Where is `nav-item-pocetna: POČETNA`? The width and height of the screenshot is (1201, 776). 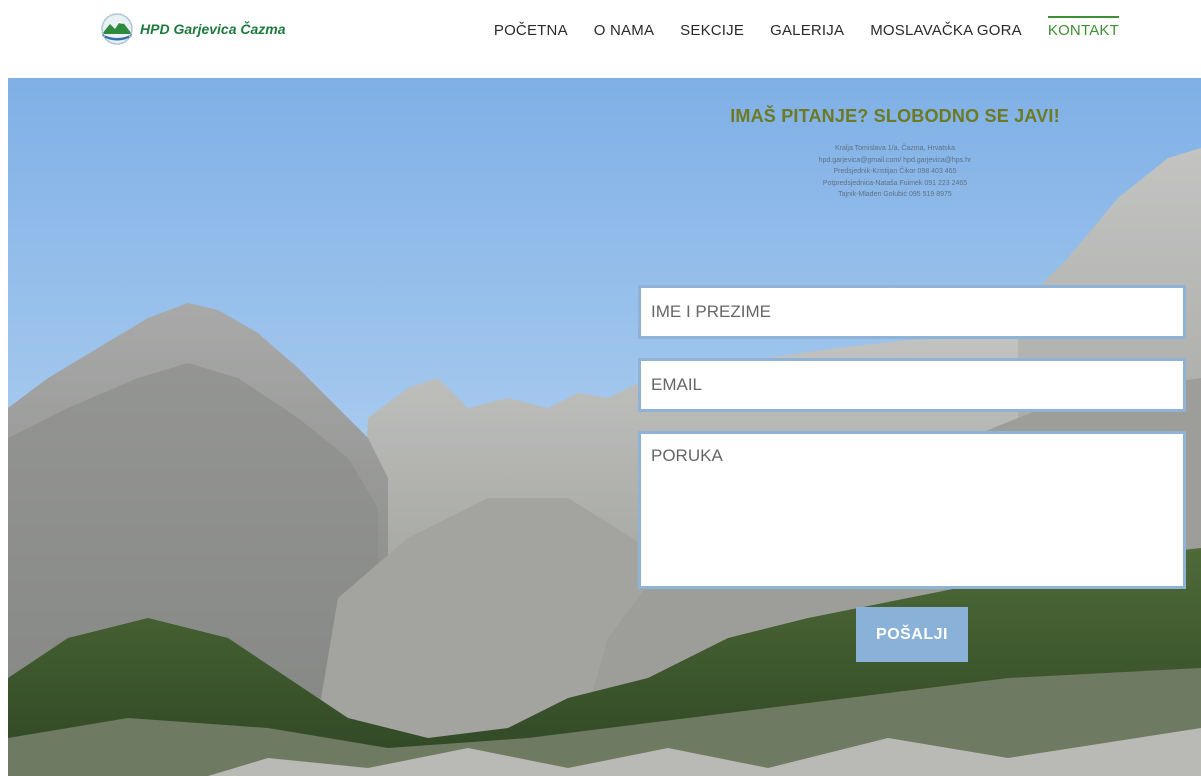
nav-item-pocetna: POČETNA is located at coordinates (531, 30).